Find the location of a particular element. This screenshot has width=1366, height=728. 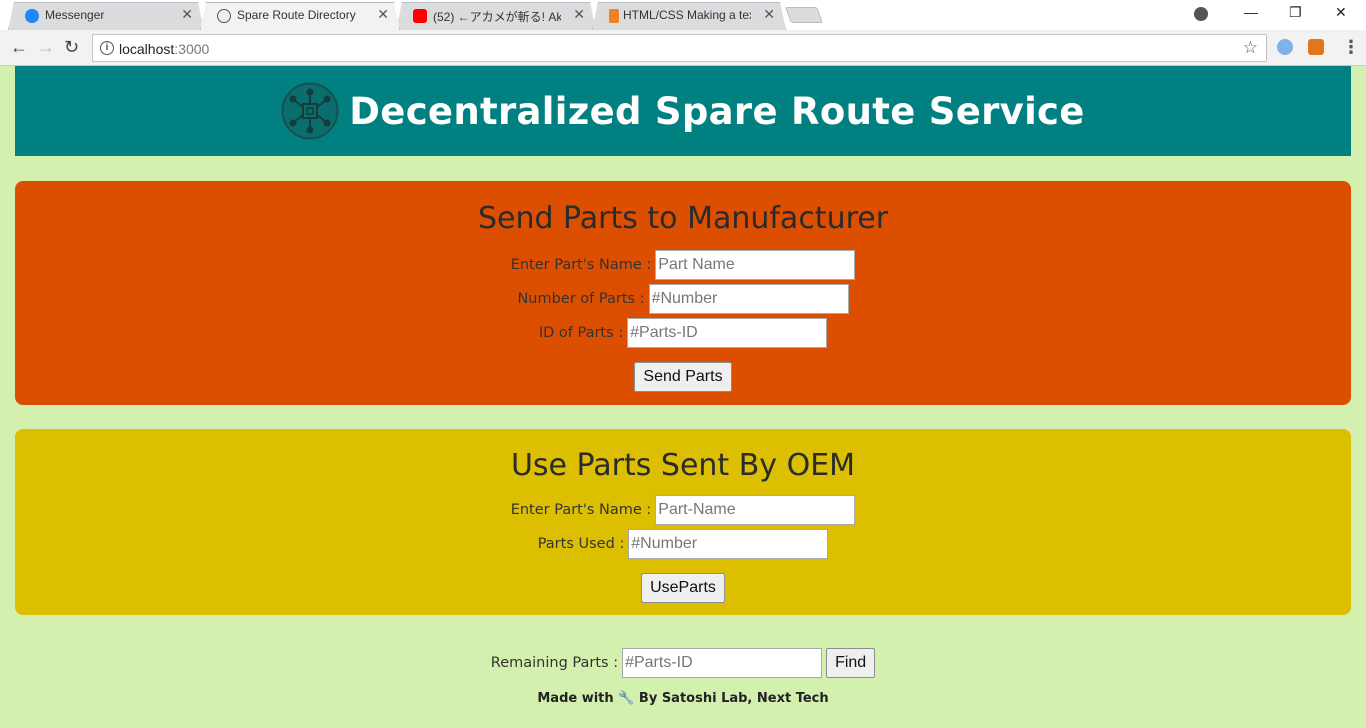

page-title: Decentralized Spare Route Service is located at coordinates (717, 111).